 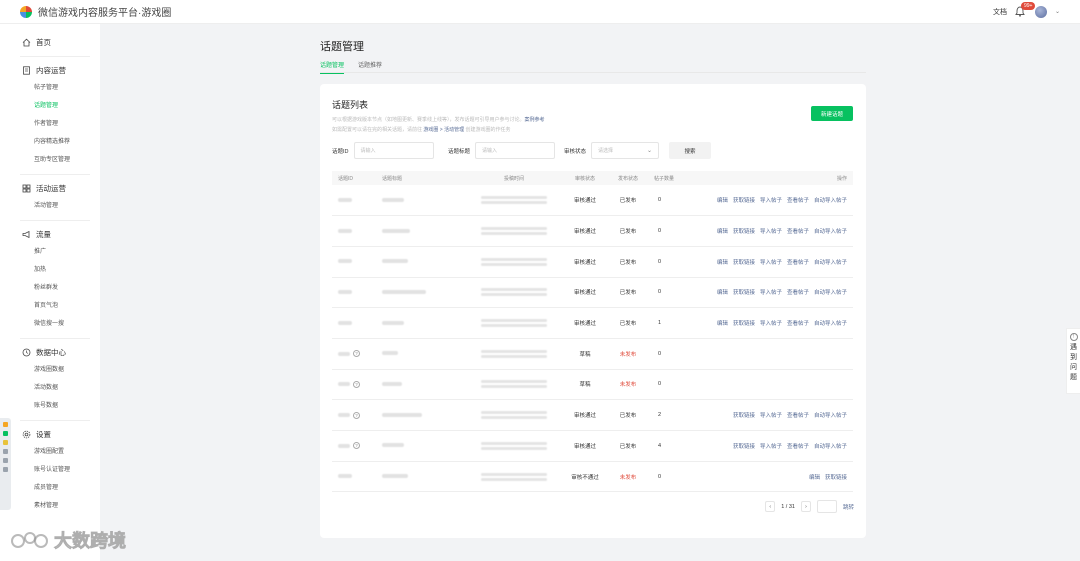 I want to click on sidebar-section-content: 内容运营, so click(x=50, y=70).